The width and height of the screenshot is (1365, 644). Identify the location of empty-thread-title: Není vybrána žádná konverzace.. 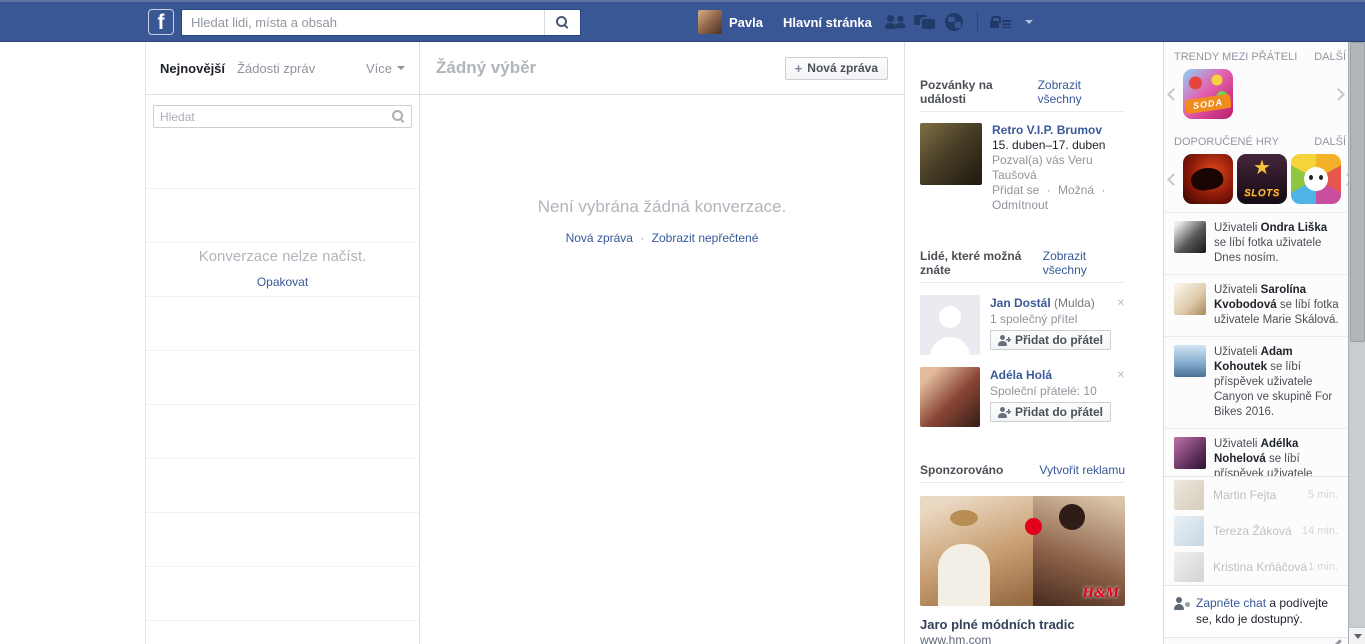
(662, 206).